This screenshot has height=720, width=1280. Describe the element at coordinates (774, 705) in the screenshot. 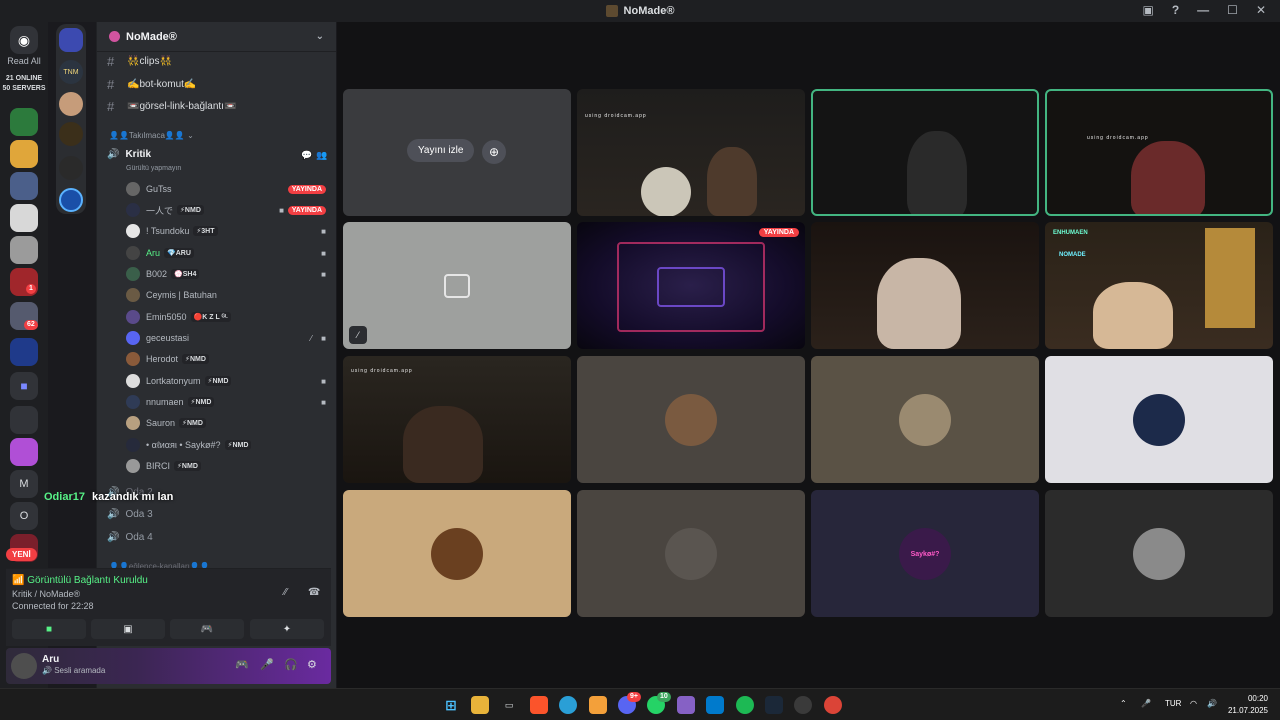

I see `steam-icon` at that location.